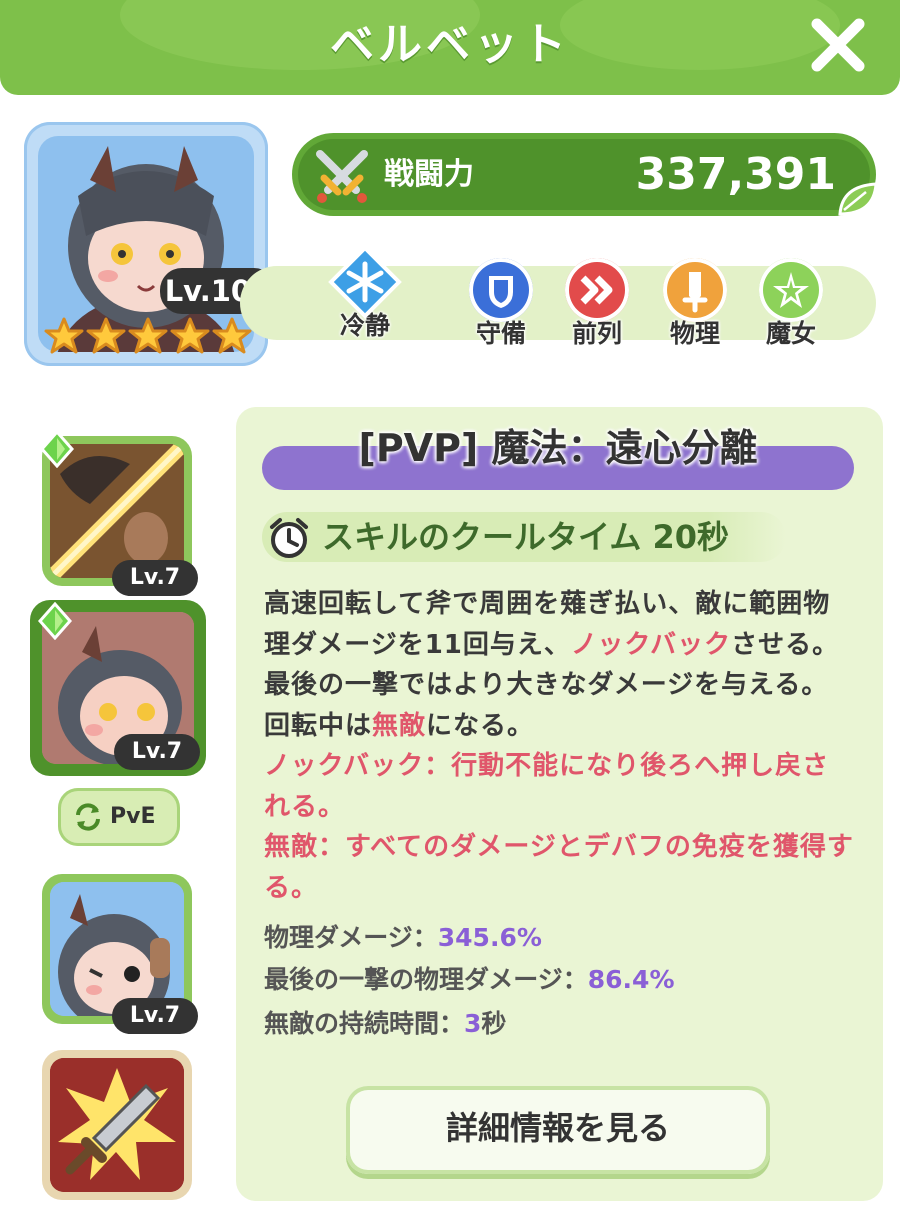 This screenshot has width=900, height=1217. What do you see at coordinates (651, 644) in the screenshot?
I see `keyword-knockback: ノックバック` at bounding box center [651, 644].